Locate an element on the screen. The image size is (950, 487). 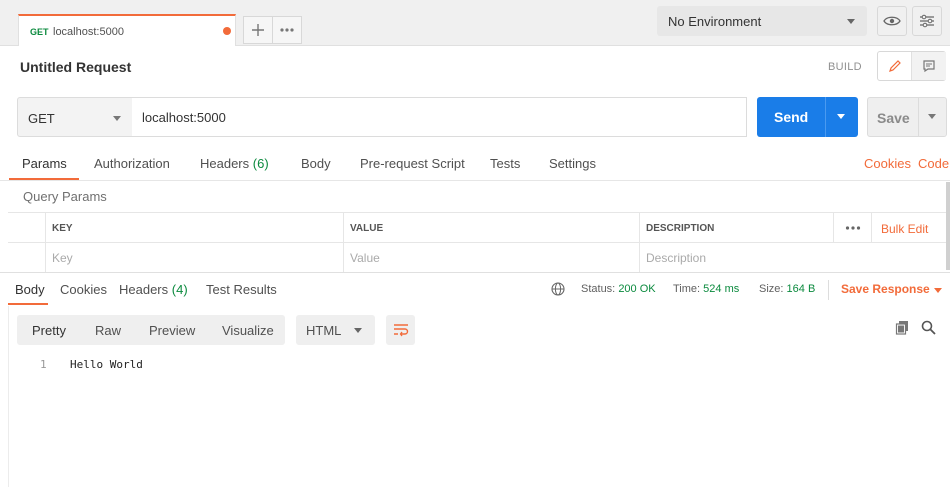
new-tab-button is located at coordinates (258, 30).